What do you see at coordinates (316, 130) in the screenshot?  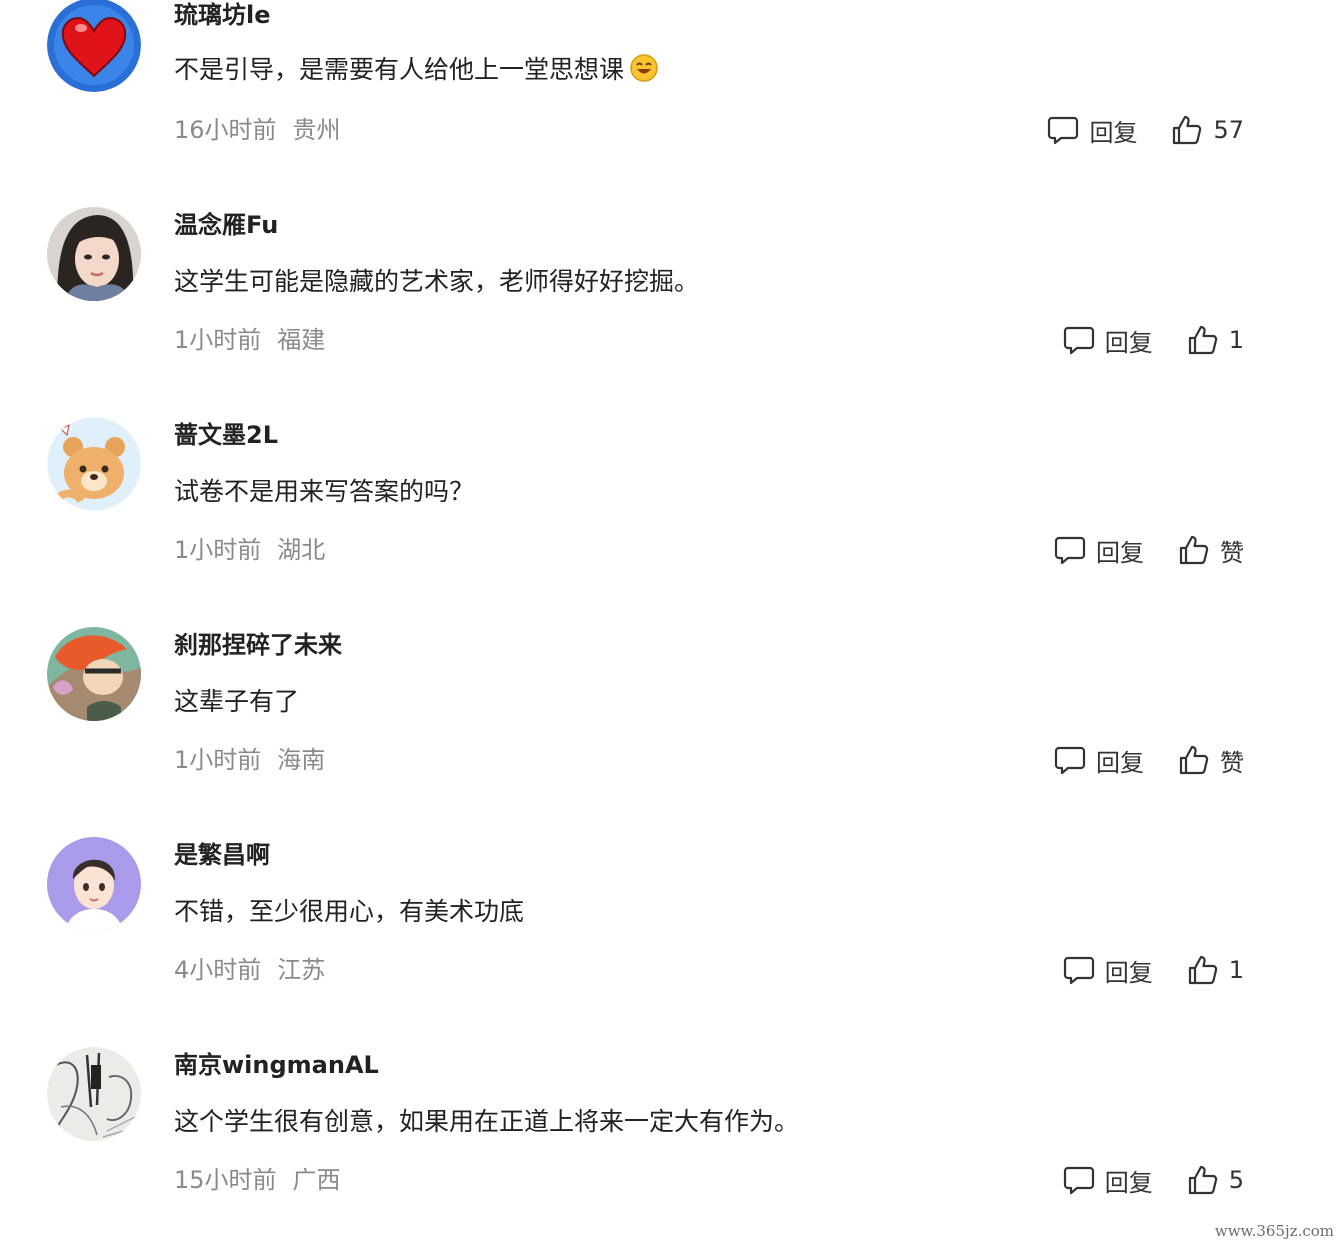 I see `comment-location: 贵州` at bounding box center [316, 130].